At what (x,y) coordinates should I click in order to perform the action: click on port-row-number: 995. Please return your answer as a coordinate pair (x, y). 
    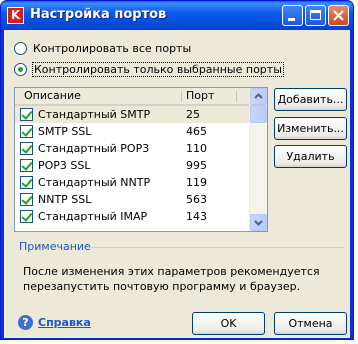
    Looking at the image, I should click on (196, 165).